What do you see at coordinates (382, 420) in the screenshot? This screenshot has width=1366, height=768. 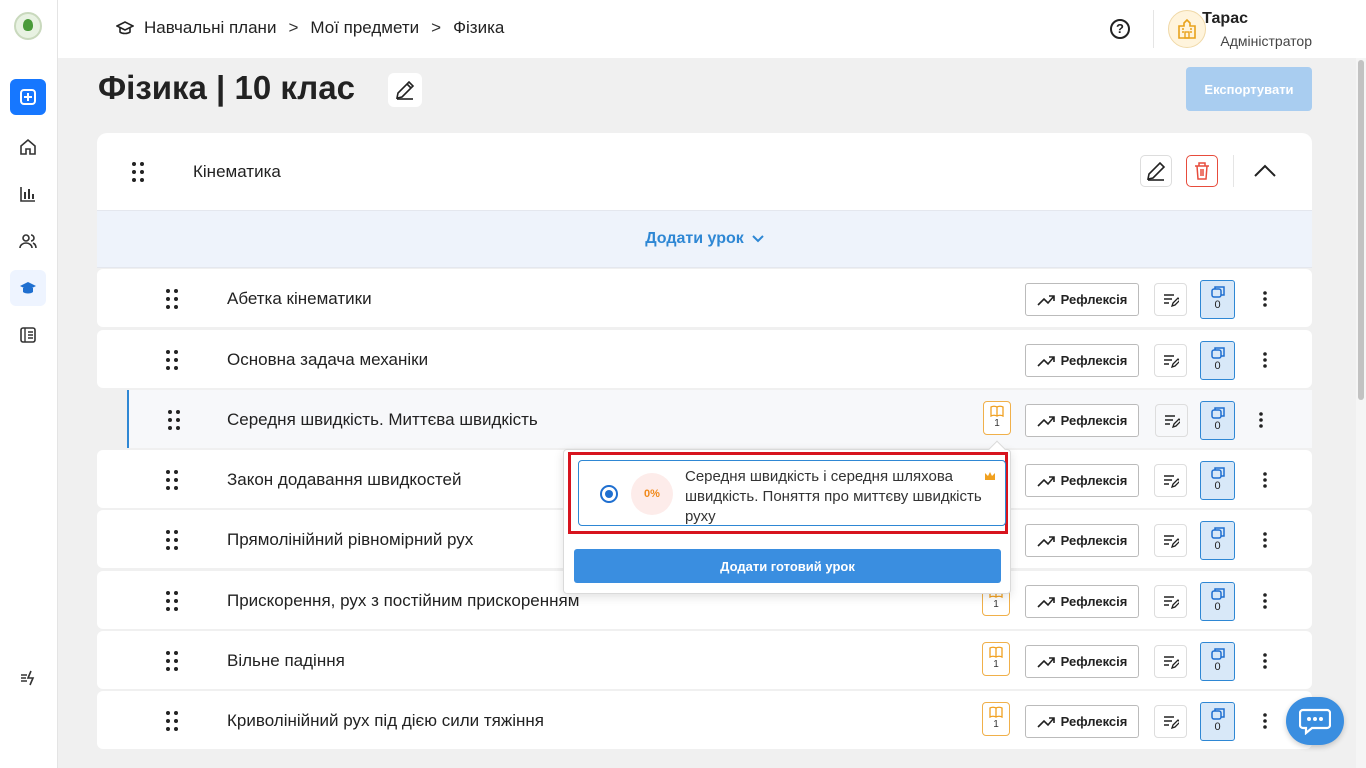 I see `lesson-title: Середня швидкість. Миттєва швидкість` at bounding box center [382, 420].